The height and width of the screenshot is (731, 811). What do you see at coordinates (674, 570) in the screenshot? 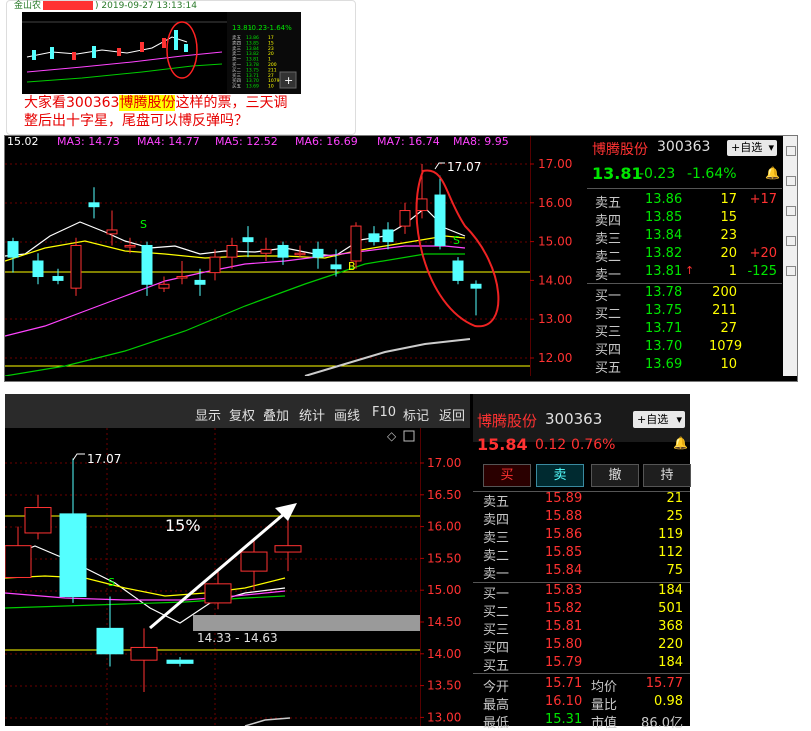
I see `level-volume: 75` at bounding box center [674, 570].